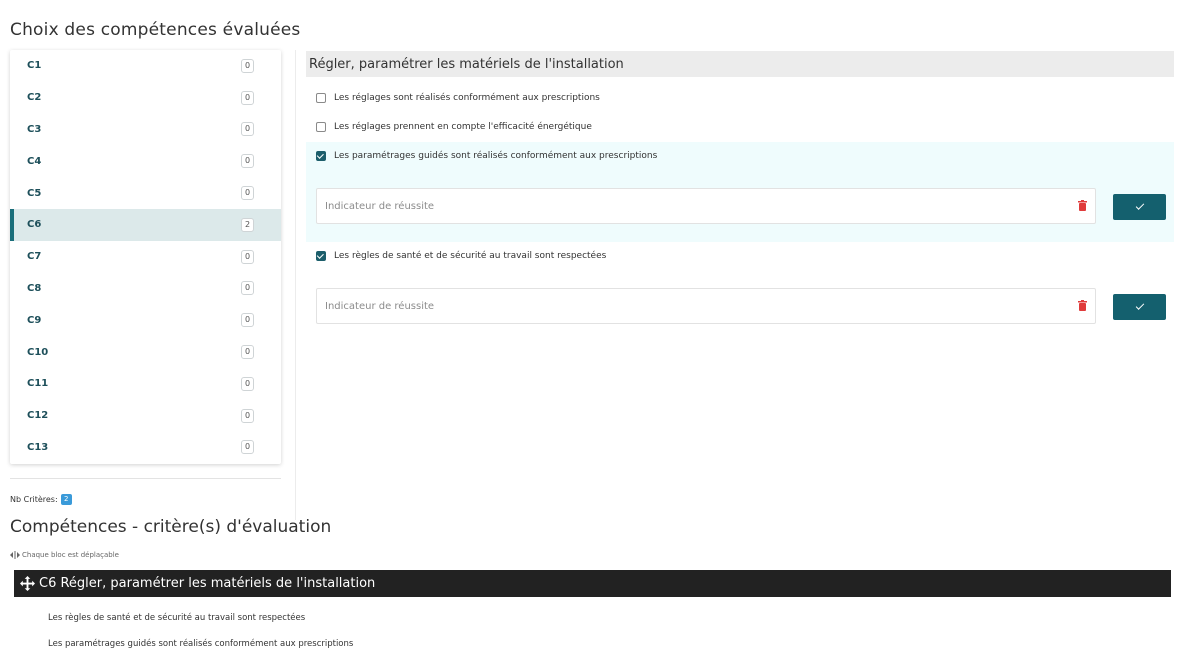  What do you see at coordinates (155, 30) in the screenshot?
I see `page-title: Choix des compétences évaluées` at bounding box center [155, 30].